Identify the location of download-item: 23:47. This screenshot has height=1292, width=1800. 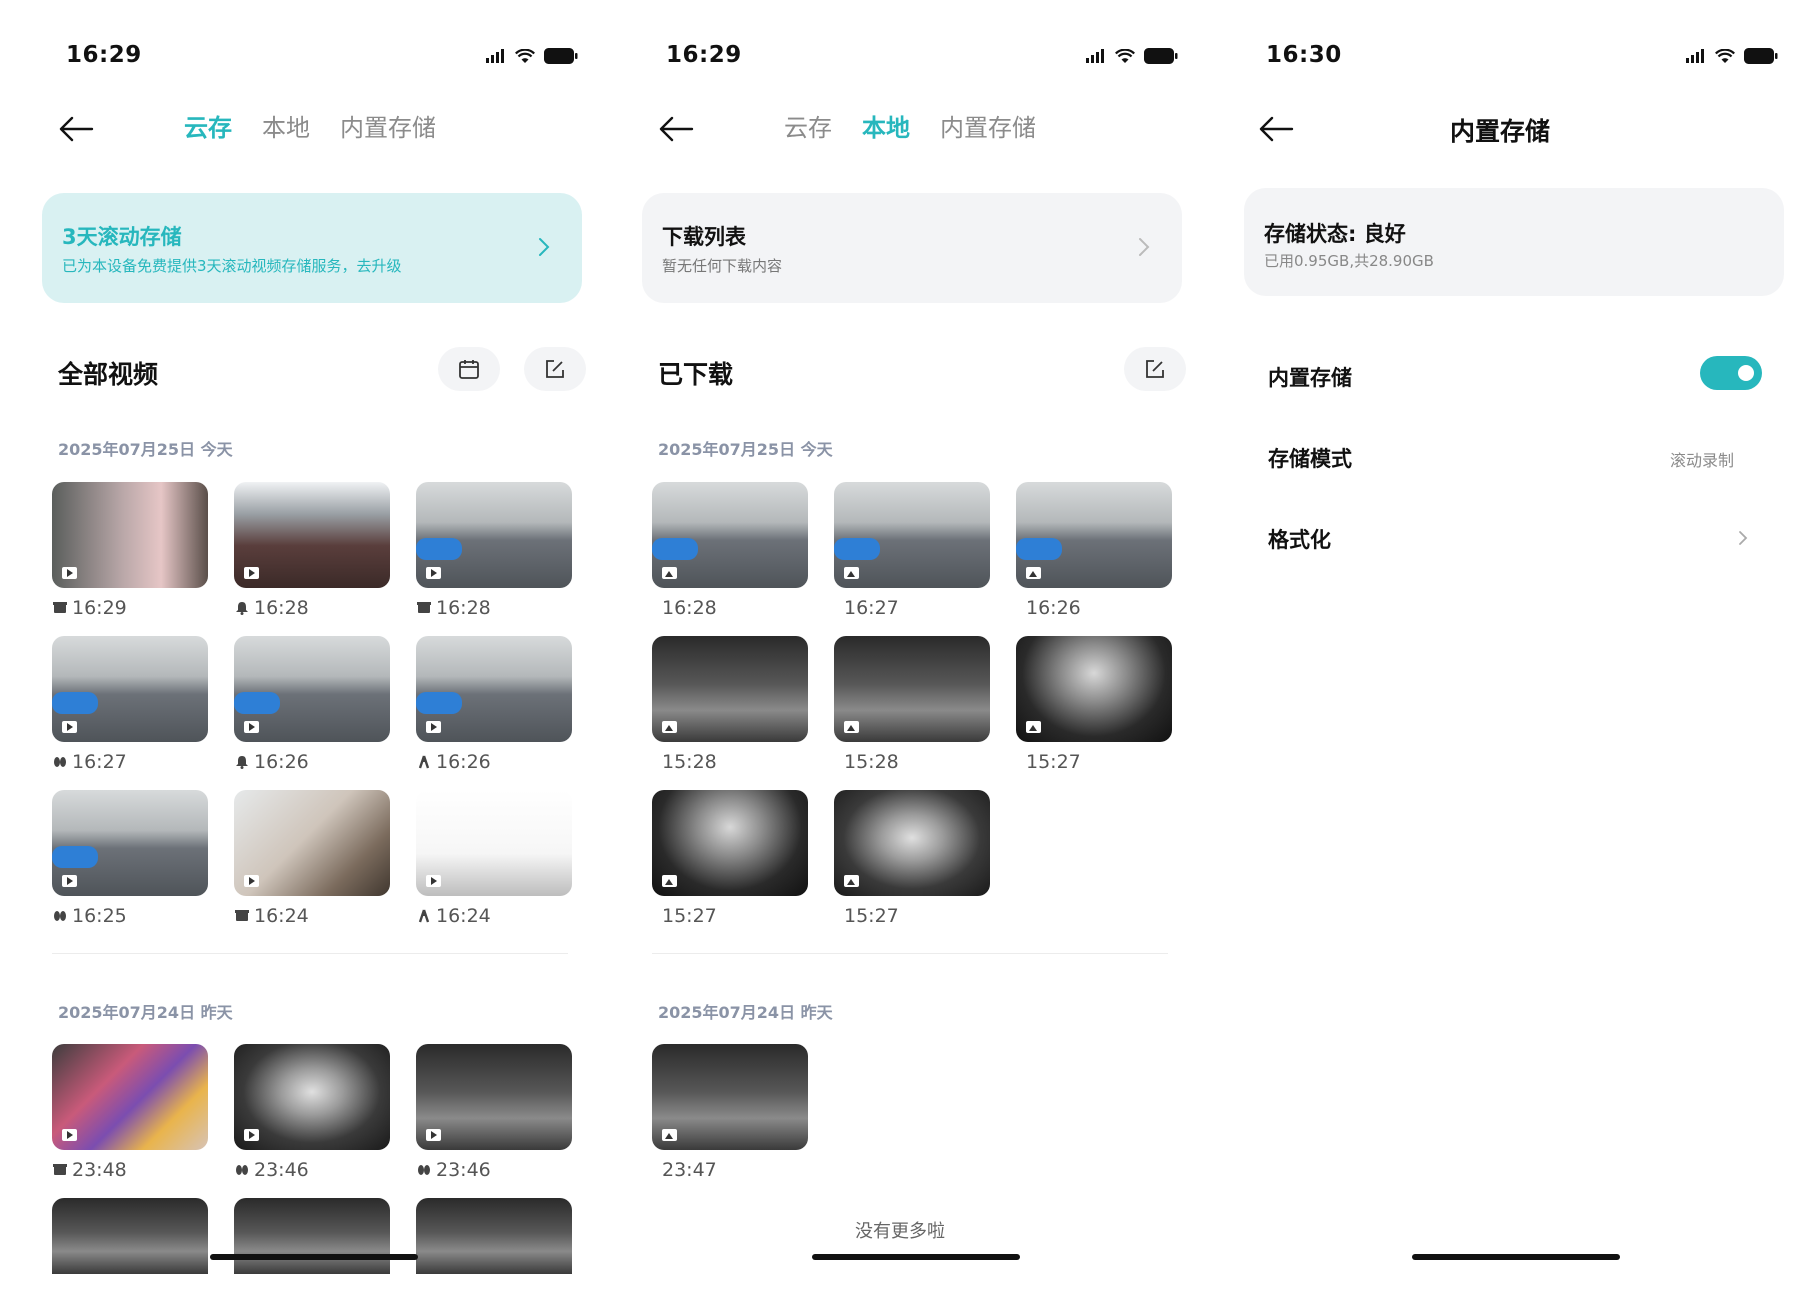
(730, 1121).